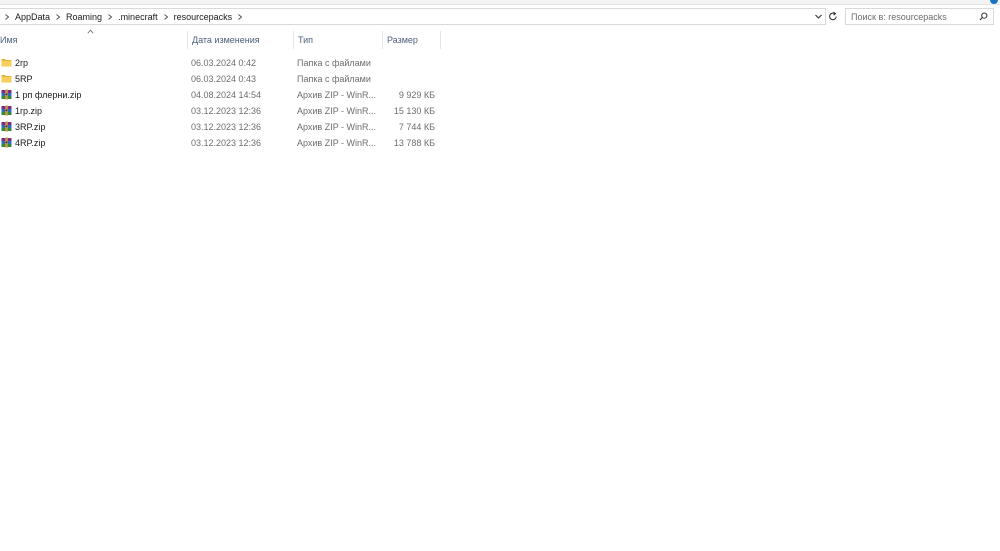 This screenshot has height=551, width=1000. What do you see at coordinates (411, 40) in the screenshot?
I see `column-header-size: Размер` at bounding box center [411, 40].